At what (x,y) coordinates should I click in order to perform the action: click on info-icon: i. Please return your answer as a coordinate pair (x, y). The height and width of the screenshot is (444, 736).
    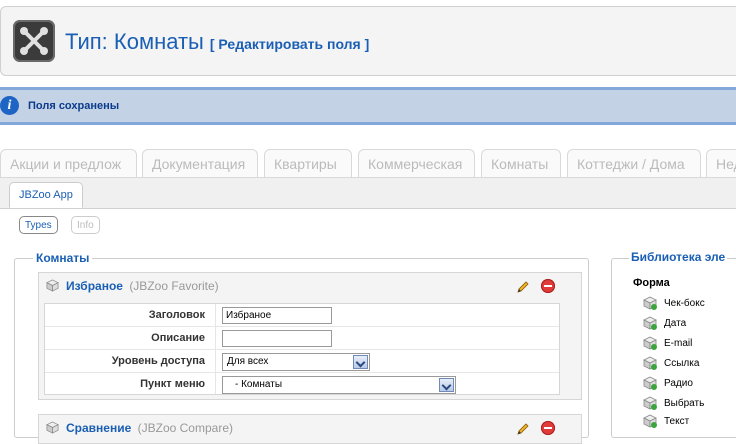
    Looking at the image, I should click on (9, 105).